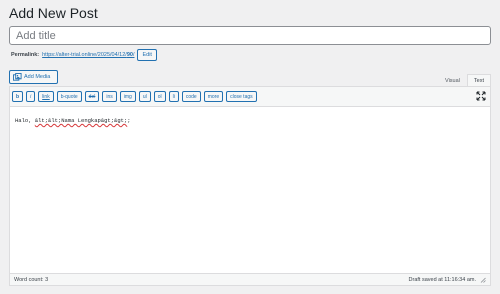  What do you see at coordinates (144, 96) in the screenshot?
I see `ul-button: ul` at bounding box center [144, 96].